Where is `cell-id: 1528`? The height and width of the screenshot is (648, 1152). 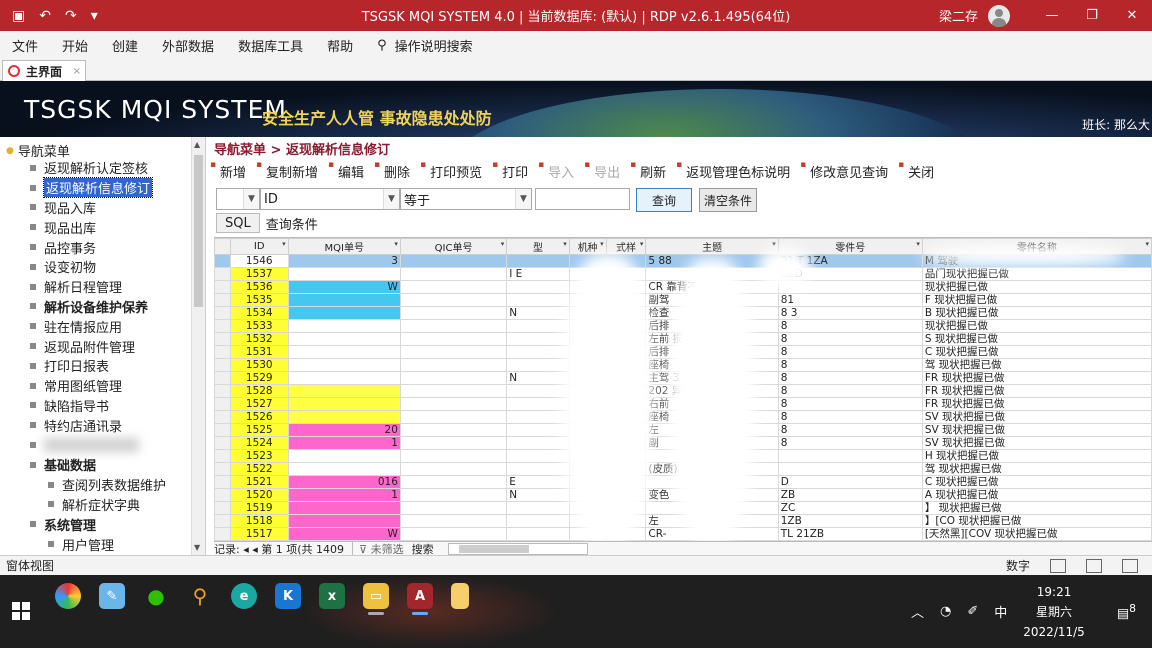
cell-id: 1528 is located at coordinates (259, 391).